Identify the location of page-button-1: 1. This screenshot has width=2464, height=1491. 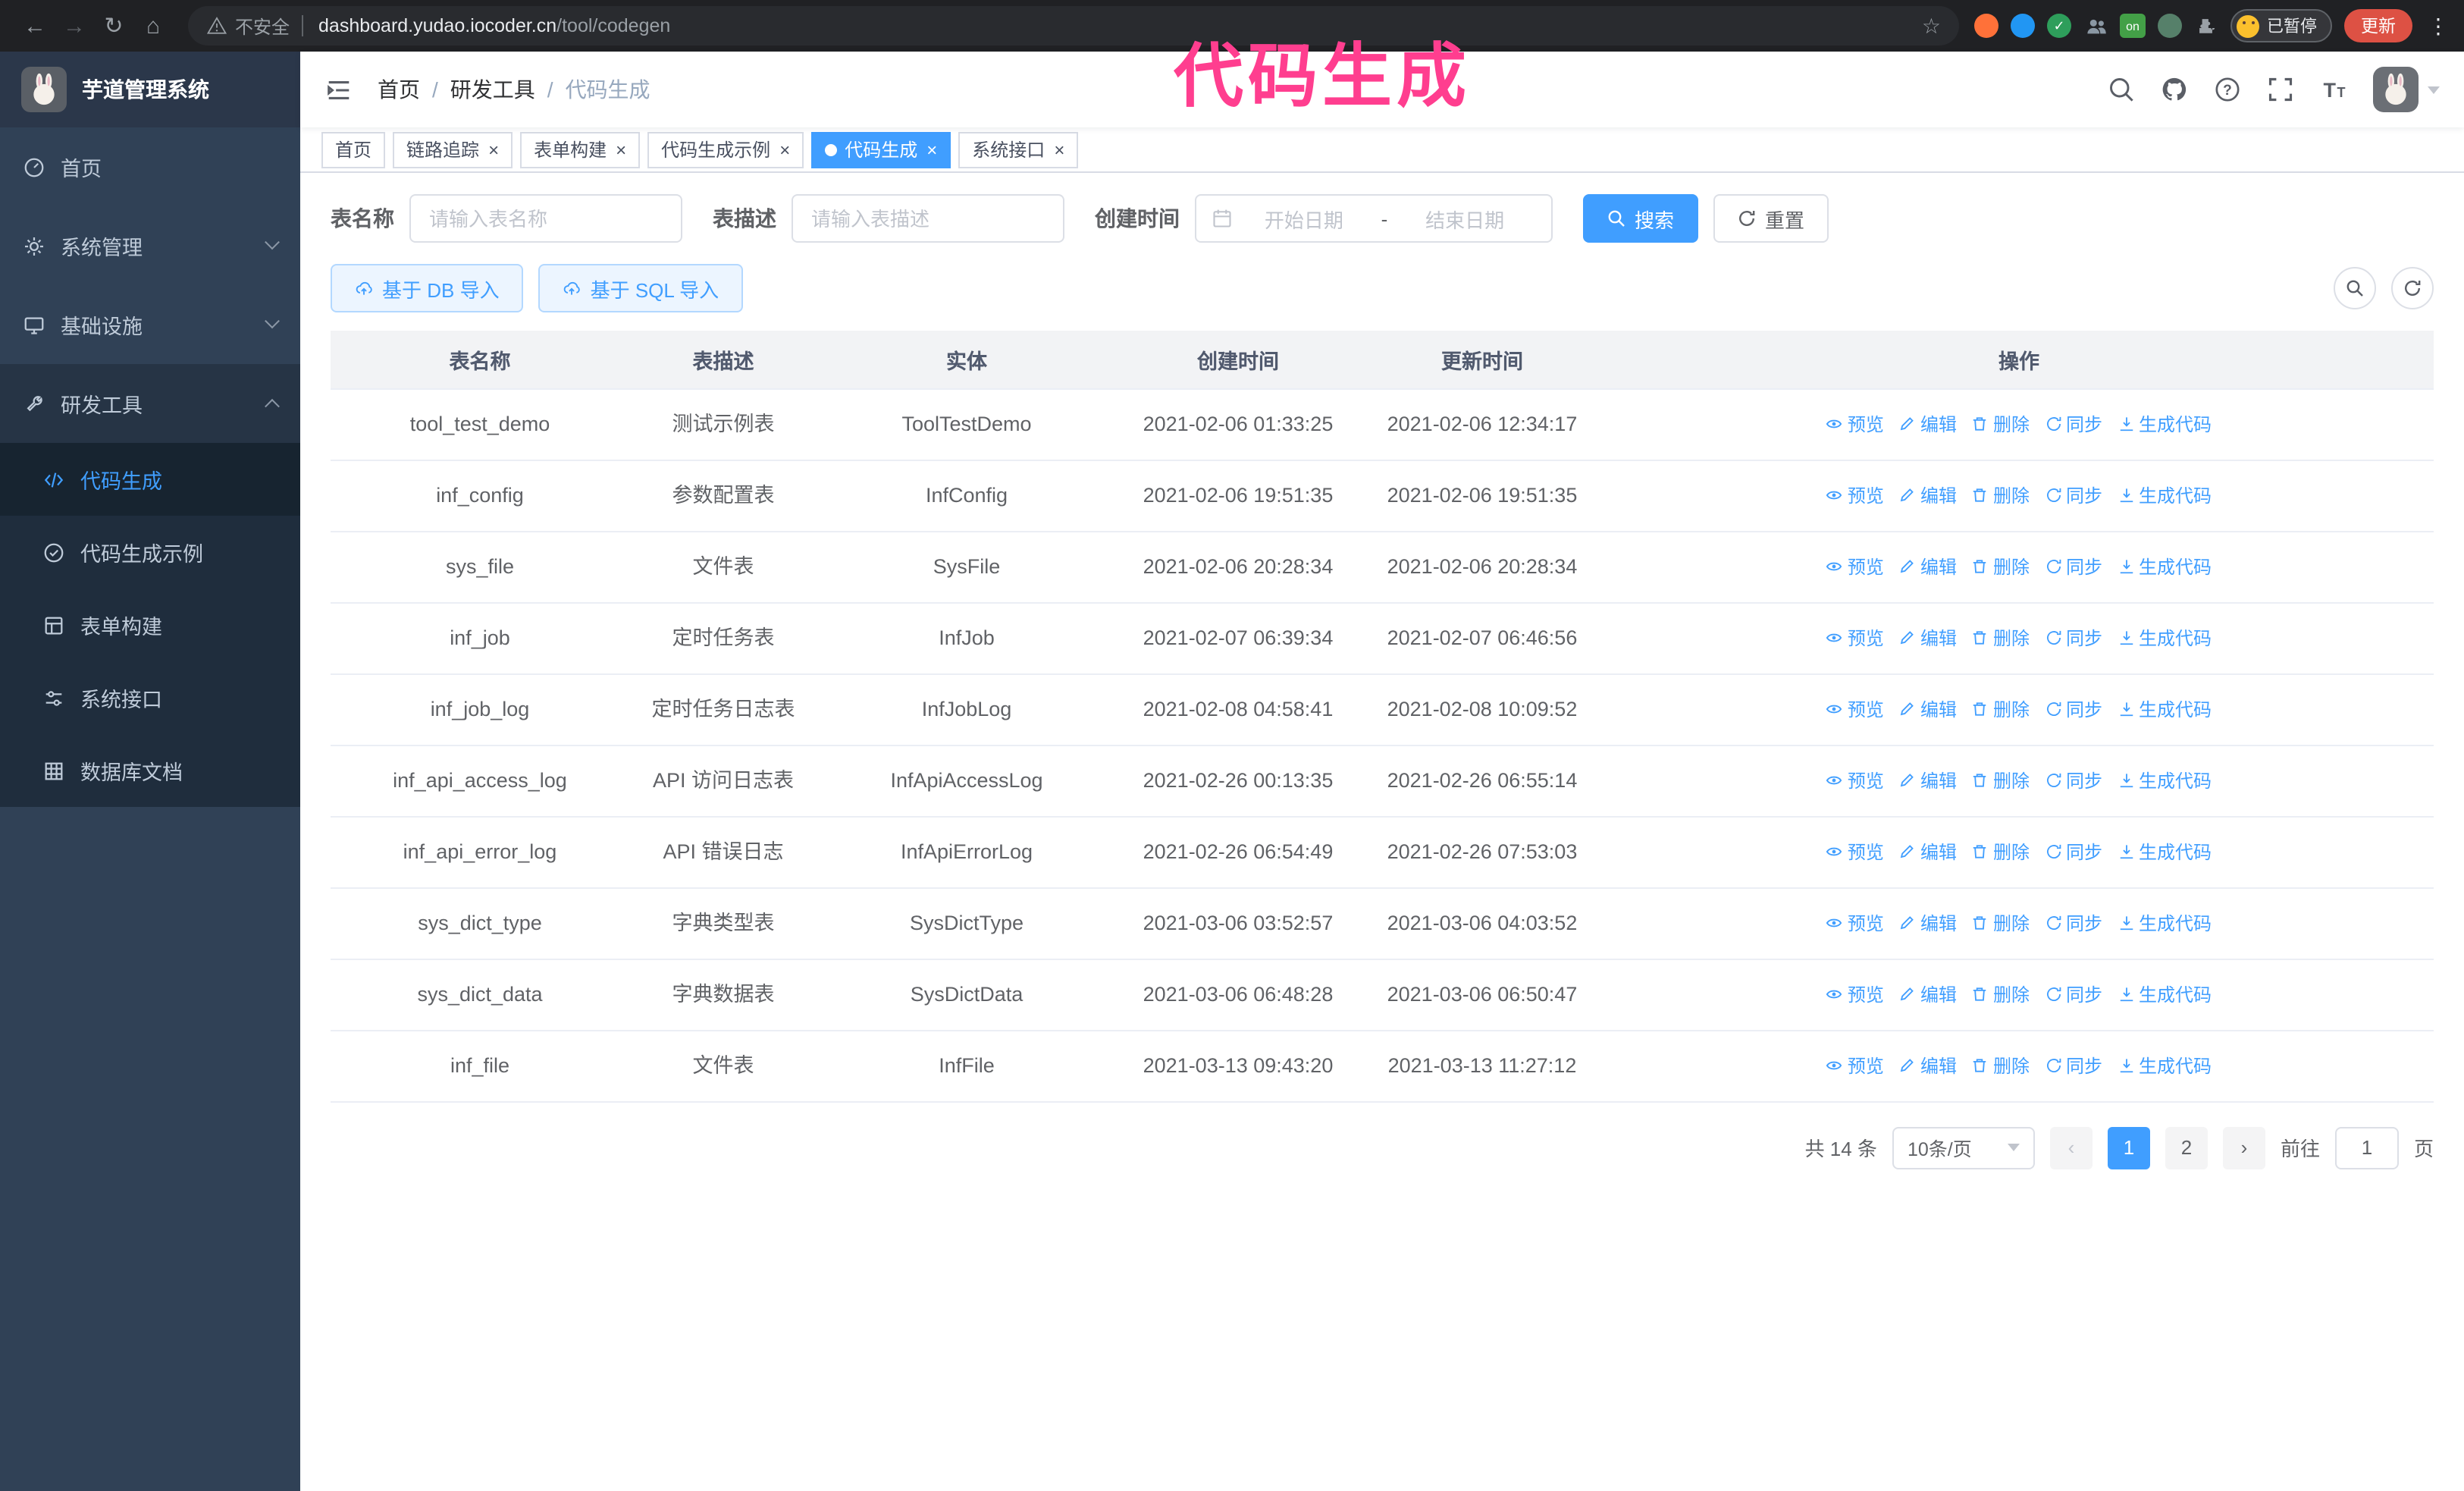
(2129, 1147).